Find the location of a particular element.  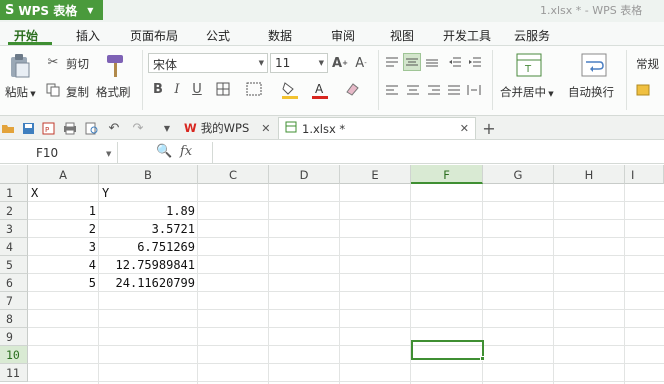

indent-increase-icon is located at coordinates (475, 62).